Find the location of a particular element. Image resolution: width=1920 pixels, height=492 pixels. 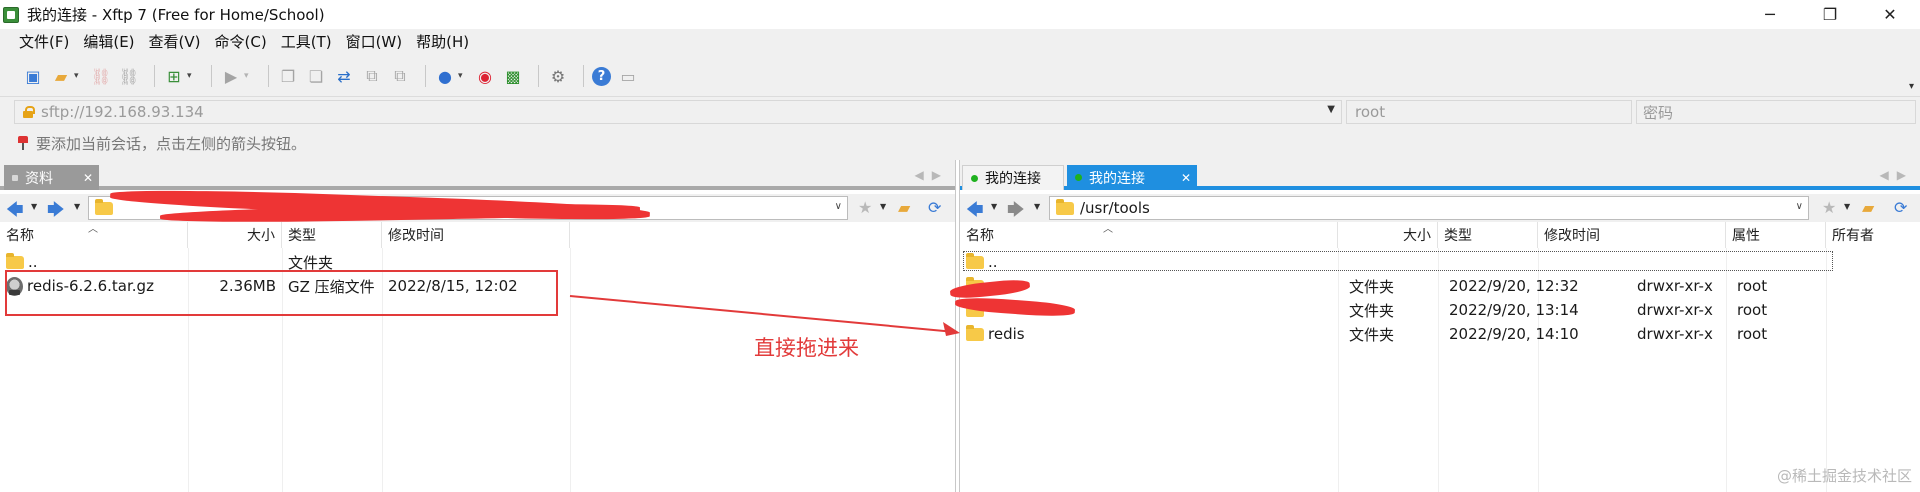

tab-my-connection: 我的连接 is located at coordinates (1013, 177).